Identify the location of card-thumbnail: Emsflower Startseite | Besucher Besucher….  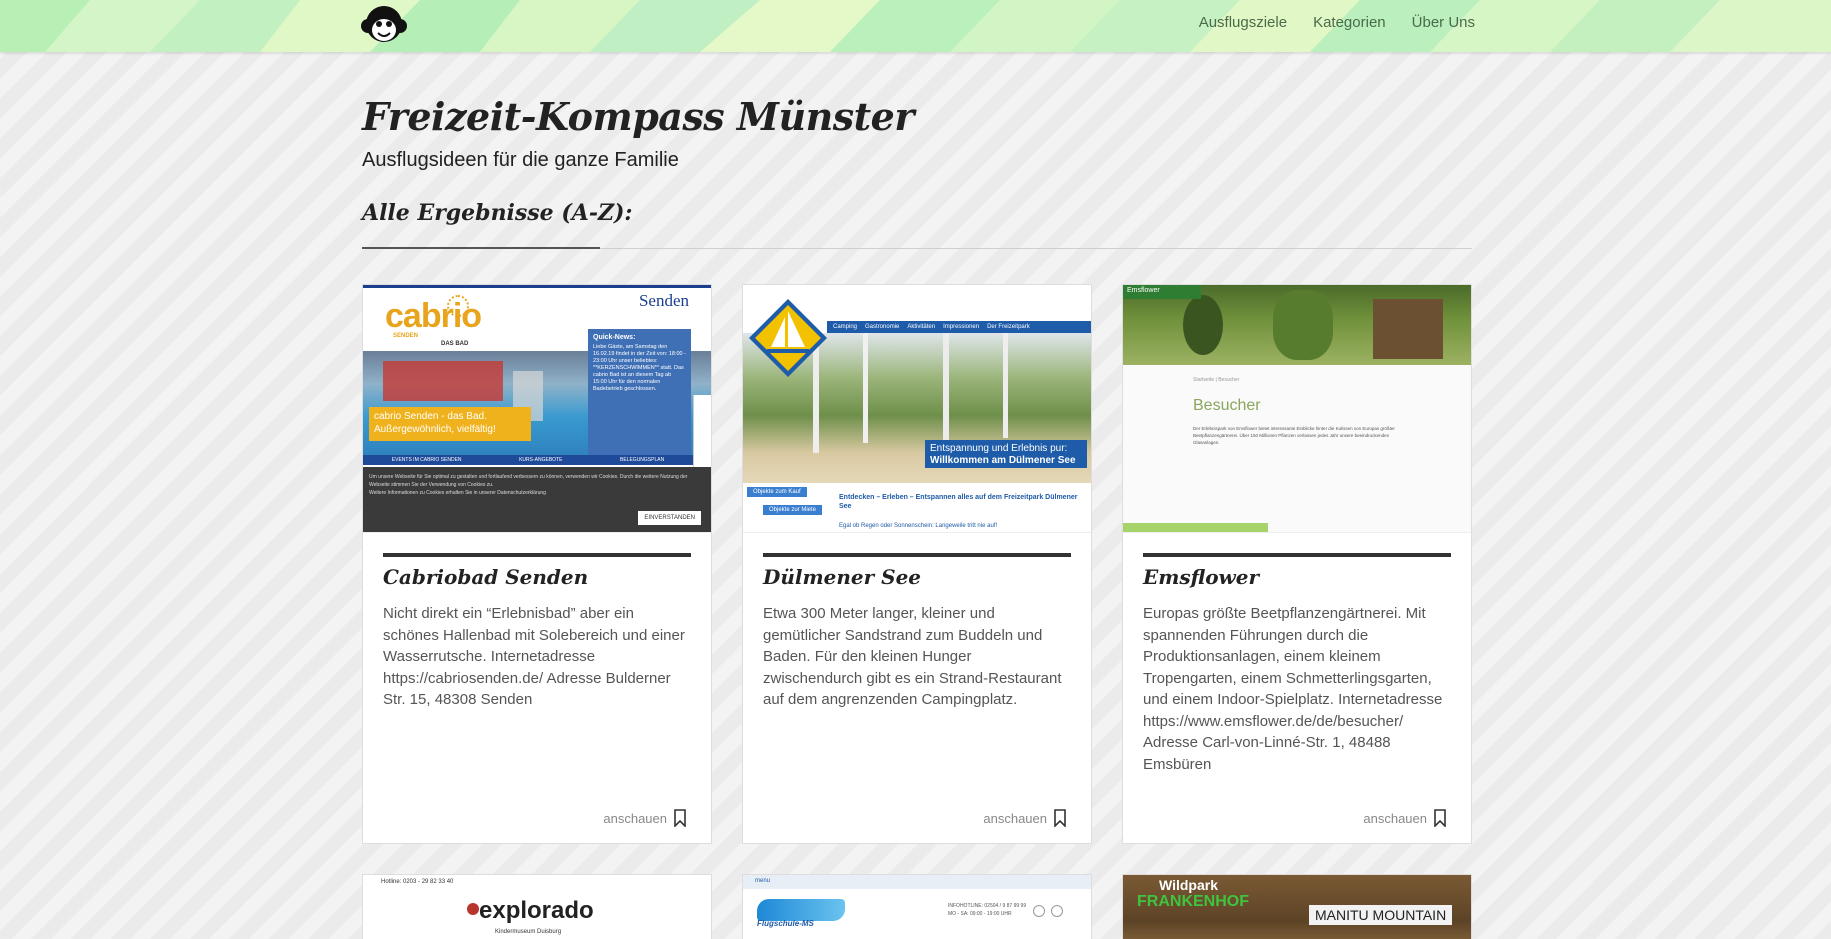
(1297, 409).